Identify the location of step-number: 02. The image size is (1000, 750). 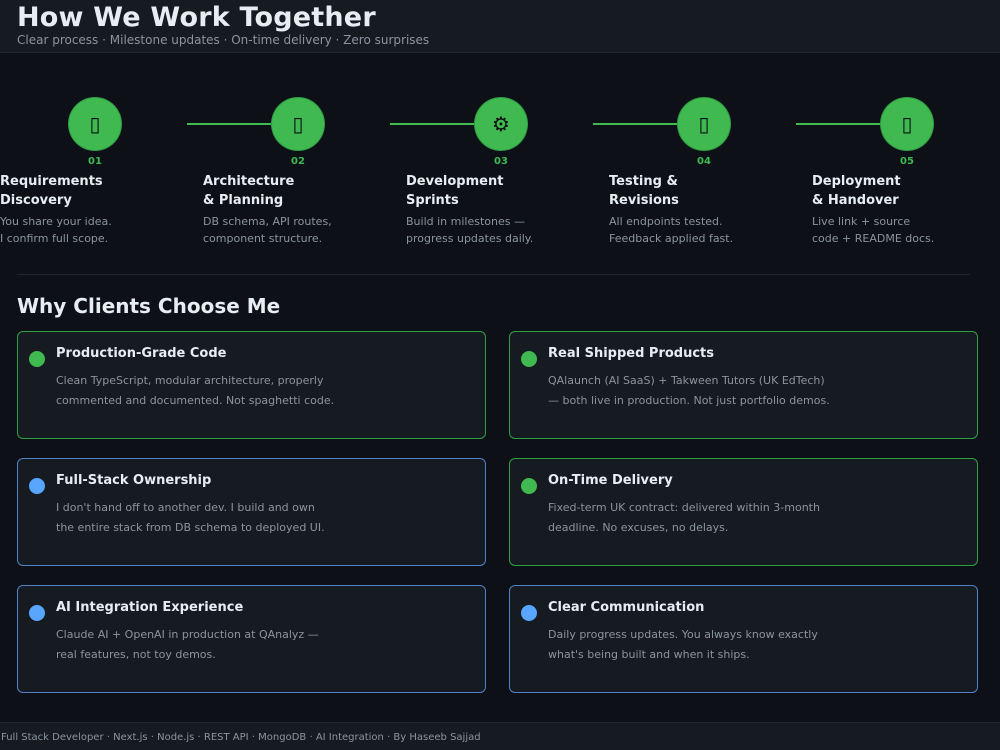
(298, 161).